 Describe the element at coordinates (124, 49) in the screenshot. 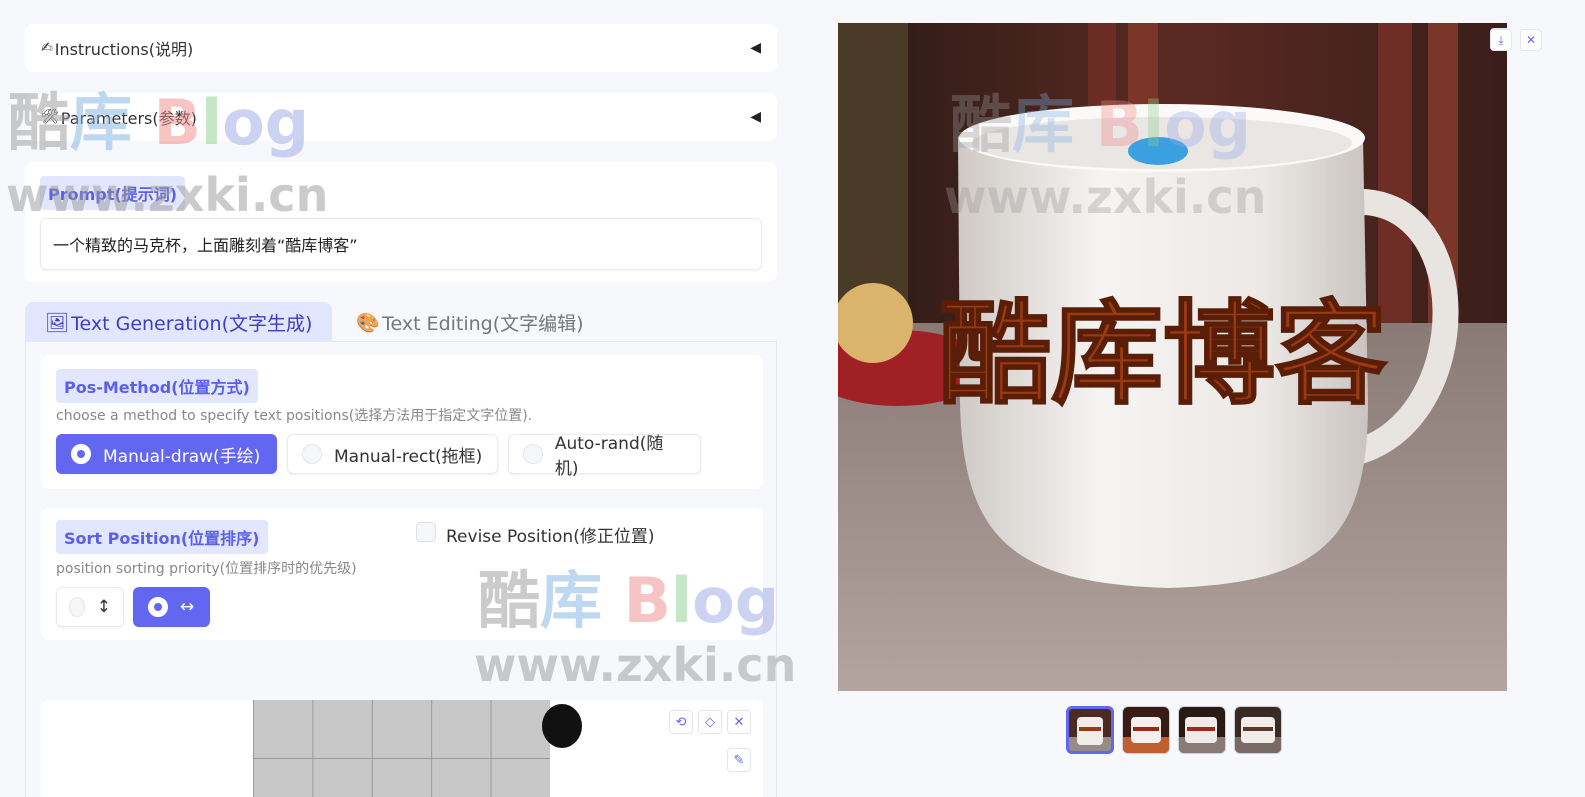

I see `instructions-label: Instructions(说明)` at that location.